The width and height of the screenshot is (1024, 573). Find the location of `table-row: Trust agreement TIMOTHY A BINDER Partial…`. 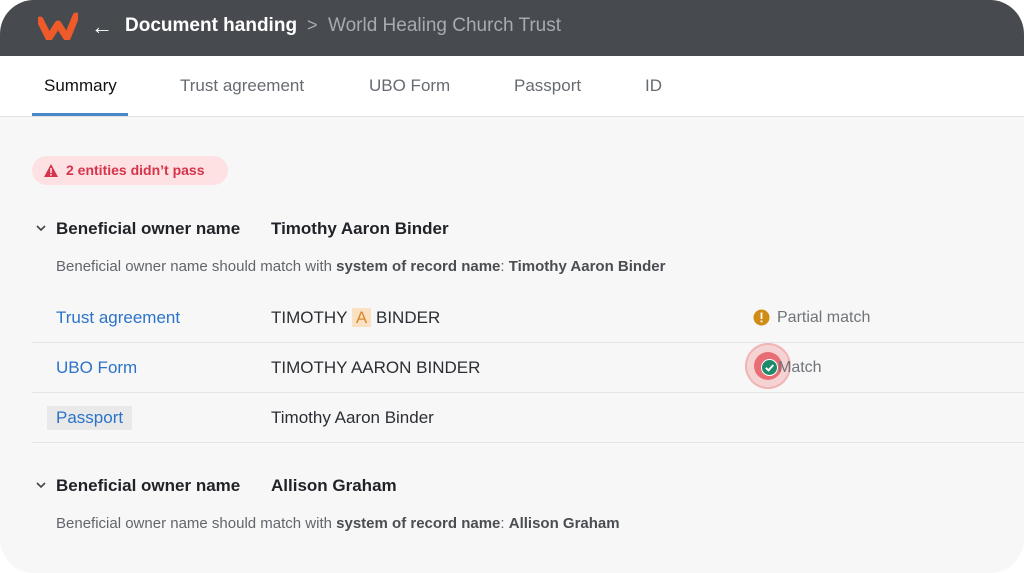

table-row: Trust agreement TIMOTHY A BINDER Partial… is located at coordinates (463, 318).